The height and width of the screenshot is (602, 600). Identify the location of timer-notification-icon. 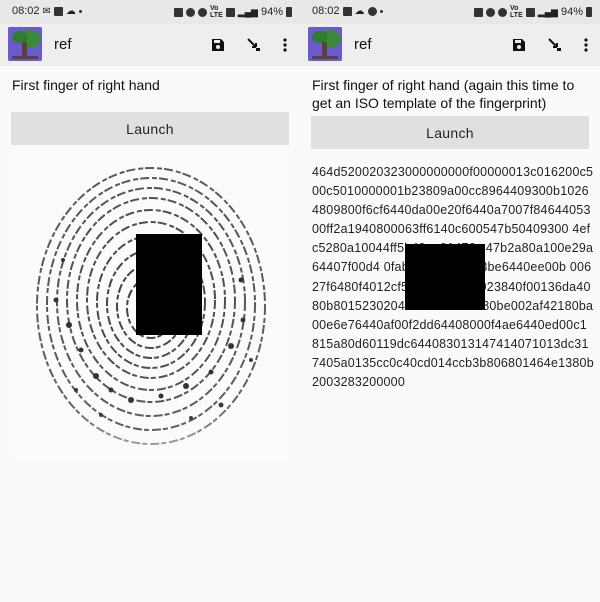
(372, 11).